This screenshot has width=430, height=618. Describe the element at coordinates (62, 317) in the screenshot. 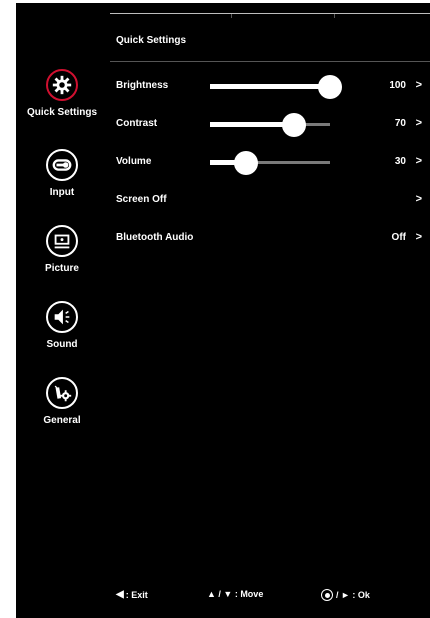

I see `speaker-icon` at that location.